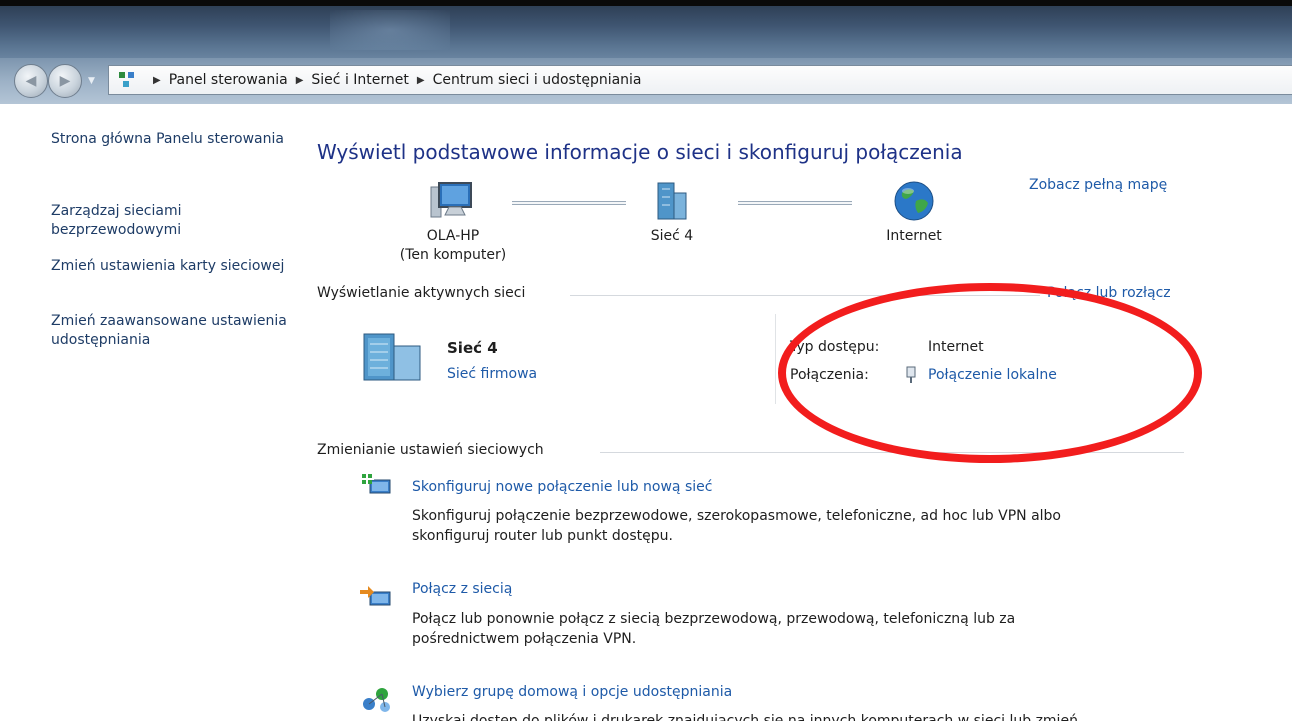 The width and height of the screenshot is (1292, 721). Describe the element at coordinates (171, 139) in the screenshot. I see `sidebar-item-control-panel-home: Strona główna Panelu sterowania` at that location.